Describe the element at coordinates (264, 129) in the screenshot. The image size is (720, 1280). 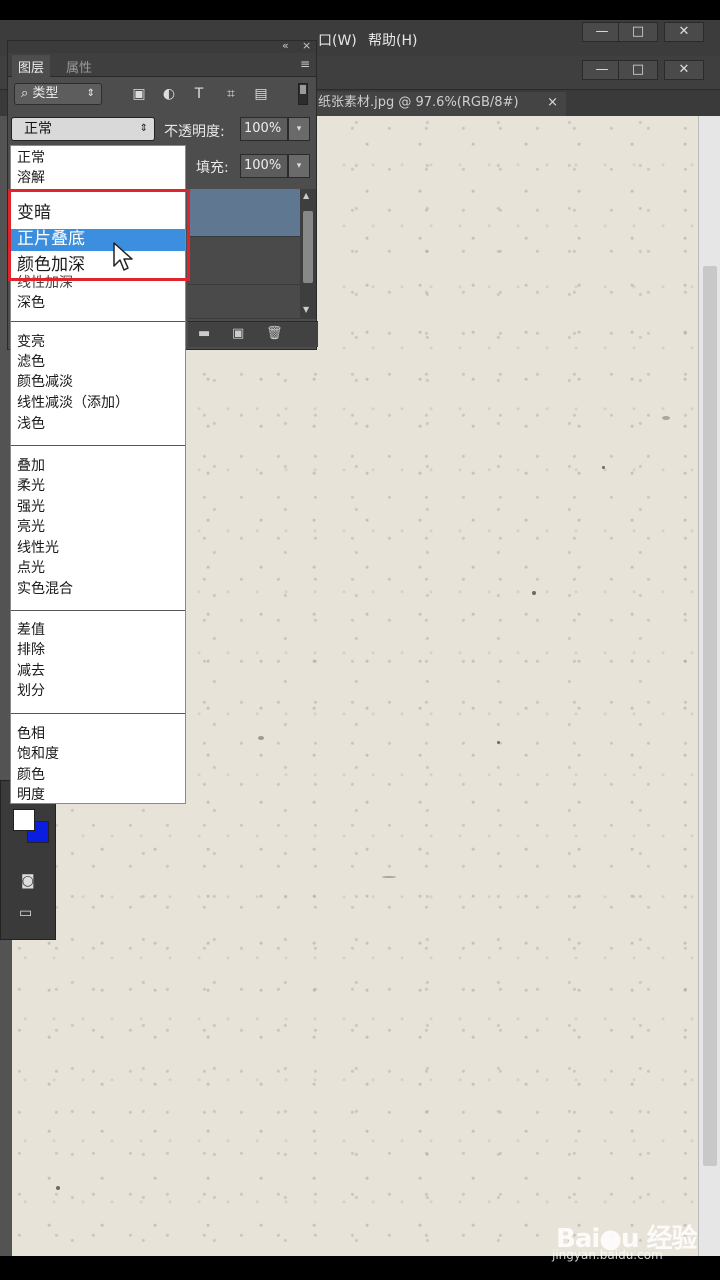
I see `opacity-input: 100%` at that location.